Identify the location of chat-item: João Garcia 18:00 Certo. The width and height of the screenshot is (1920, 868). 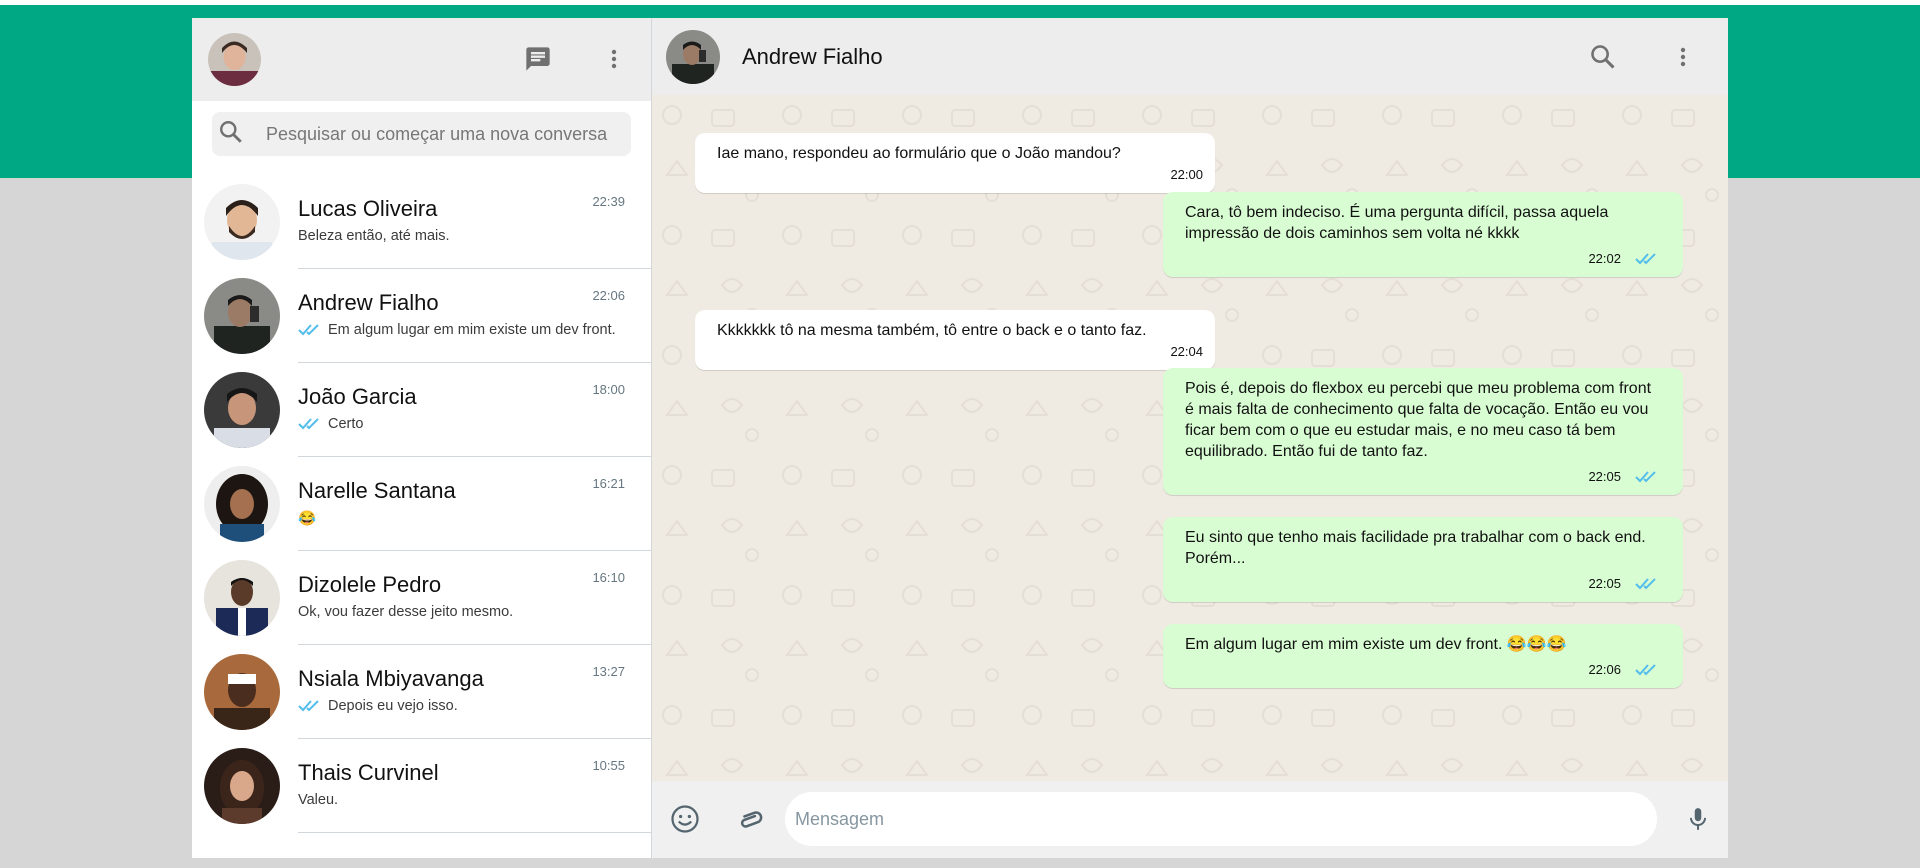
(421, 410).